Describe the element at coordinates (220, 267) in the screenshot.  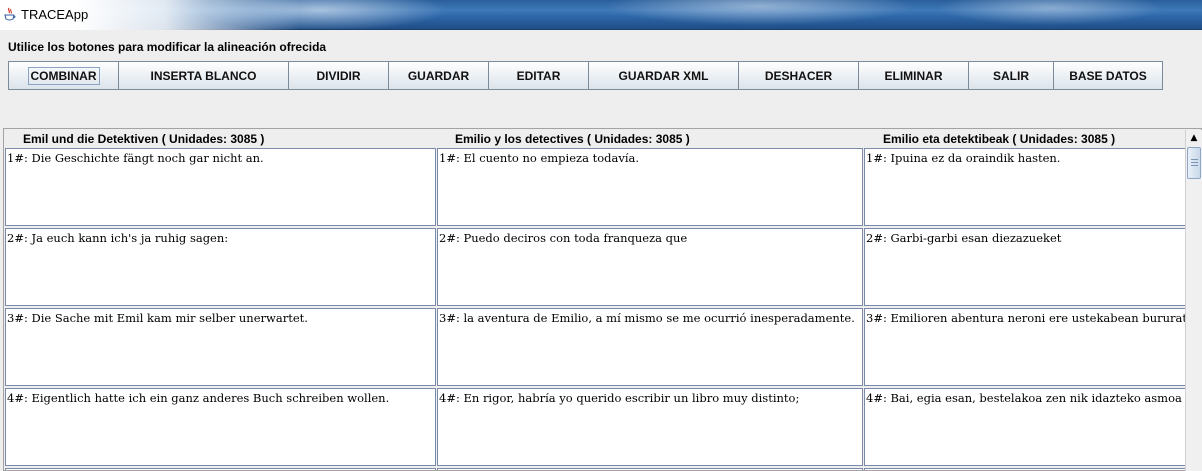
I see `segment-cell-german: 2#: Ja euch kann ich's ja ruhig sagen:` at that location.